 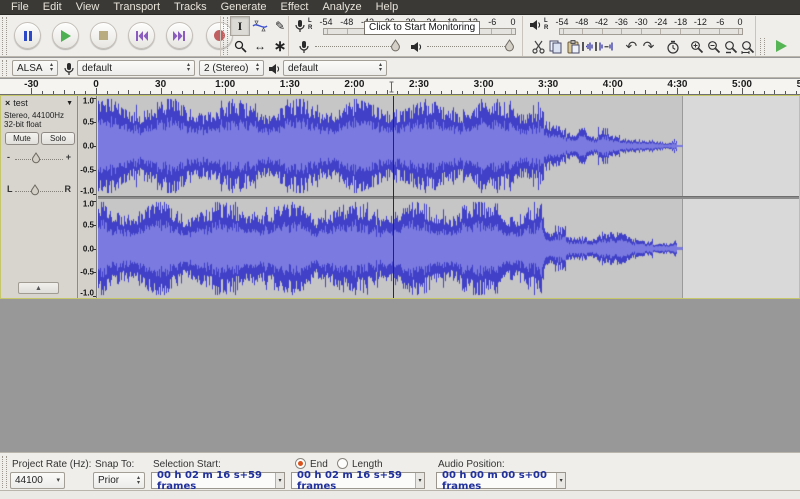 What do you see at coordinates (280, 46) in the screenshot?
I see `multi-tool: ∗` at bounding box center [280, 46].